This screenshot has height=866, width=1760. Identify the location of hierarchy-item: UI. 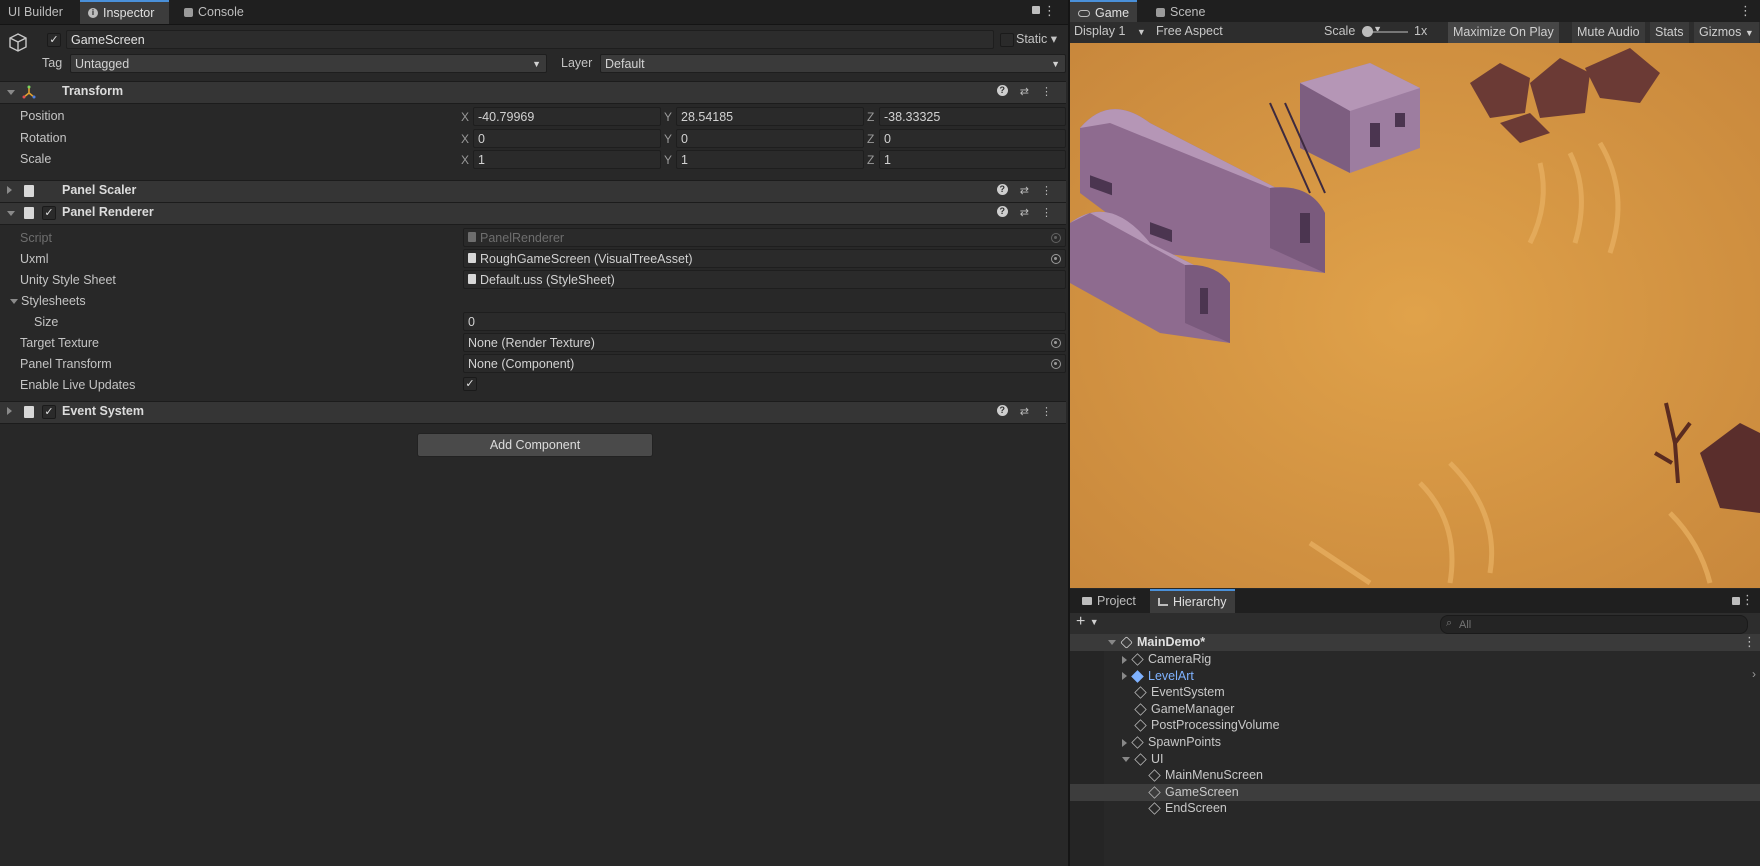
(1143, 759).